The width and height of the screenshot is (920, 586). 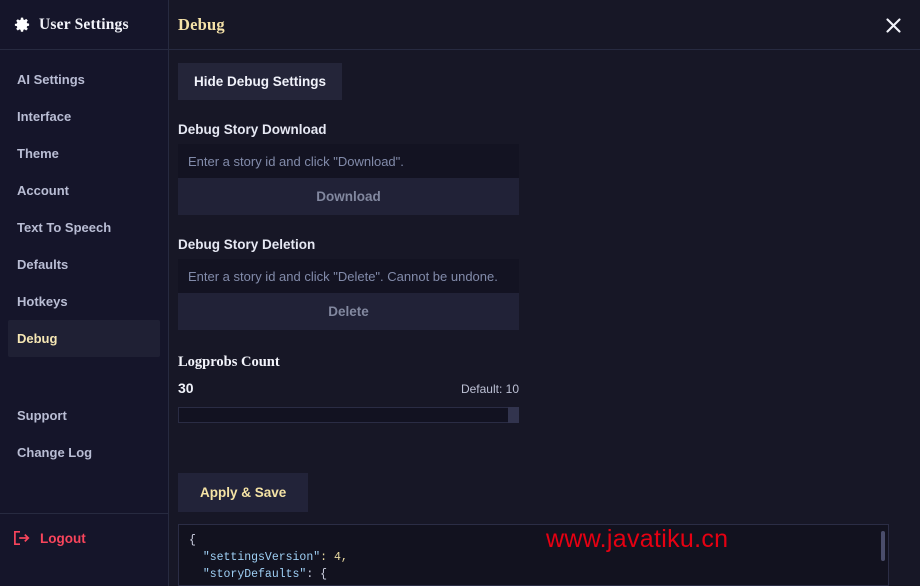 I want to click on code-key-settings-version: "settingsVersion", so click(x=261, y=557).